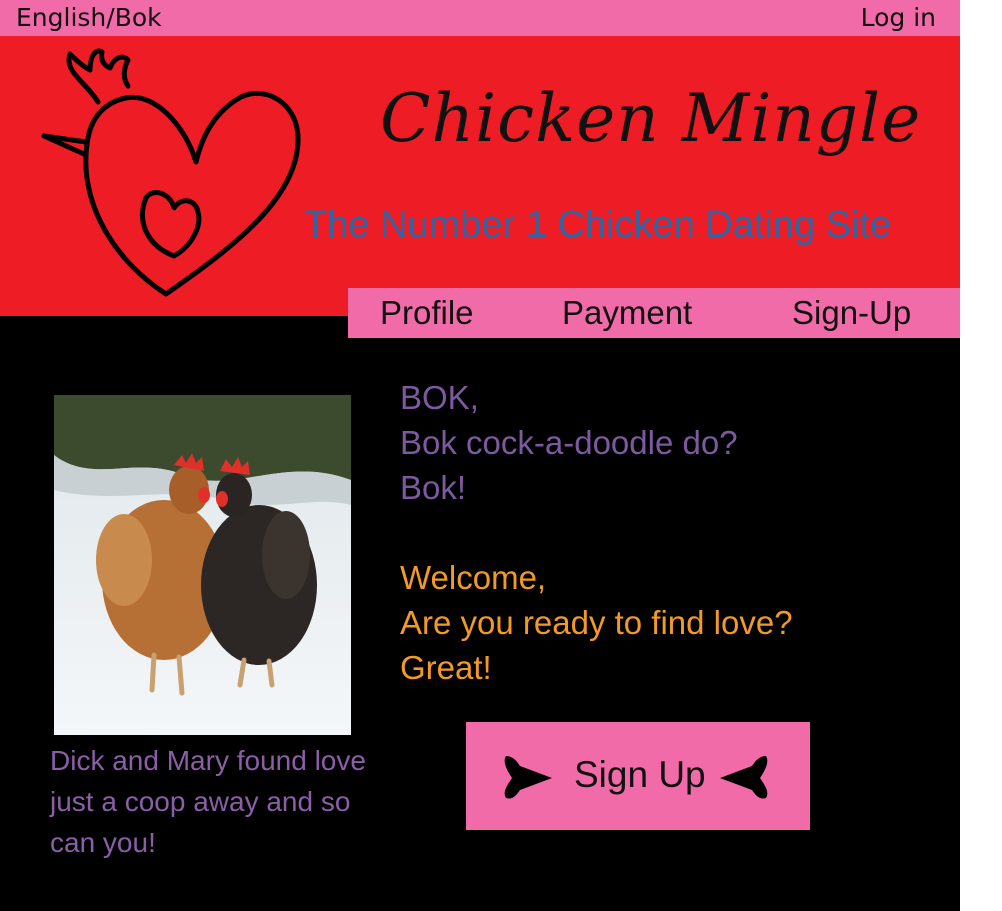 This screenshot has height=911, width=1002. Describe the element at coordinates (598, 225) in the screenshot. I see `site-tagline: The Number 1 Chicken Dating Site` at that location.